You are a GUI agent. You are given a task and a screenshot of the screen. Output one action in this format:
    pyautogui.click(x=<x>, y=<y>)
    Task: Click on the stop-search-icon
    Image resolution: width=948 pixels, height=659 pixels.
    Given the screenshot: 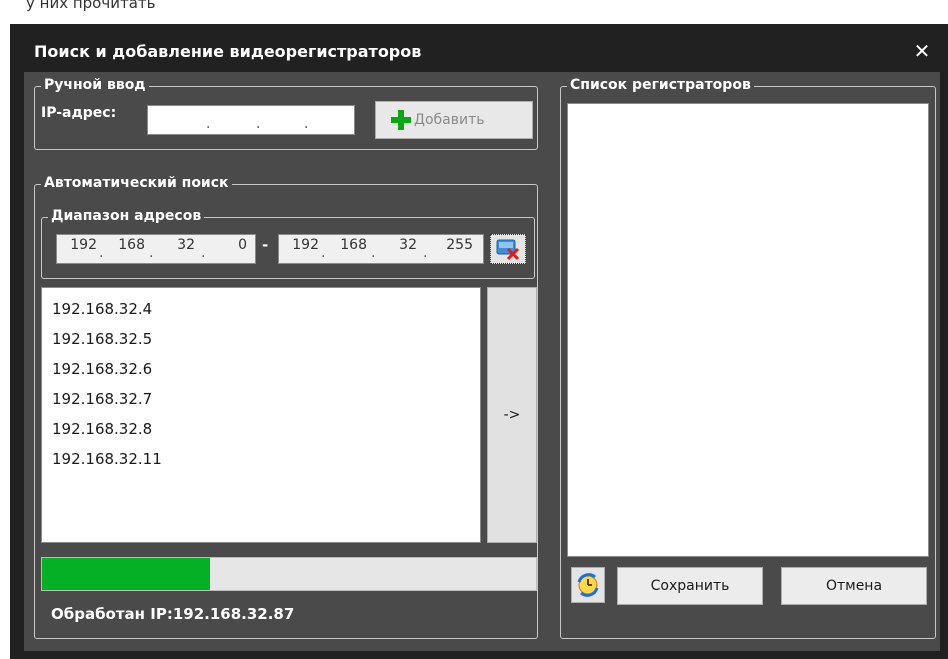 What is the action you would take?
    pyautogui.click(x=508, y=250)
    